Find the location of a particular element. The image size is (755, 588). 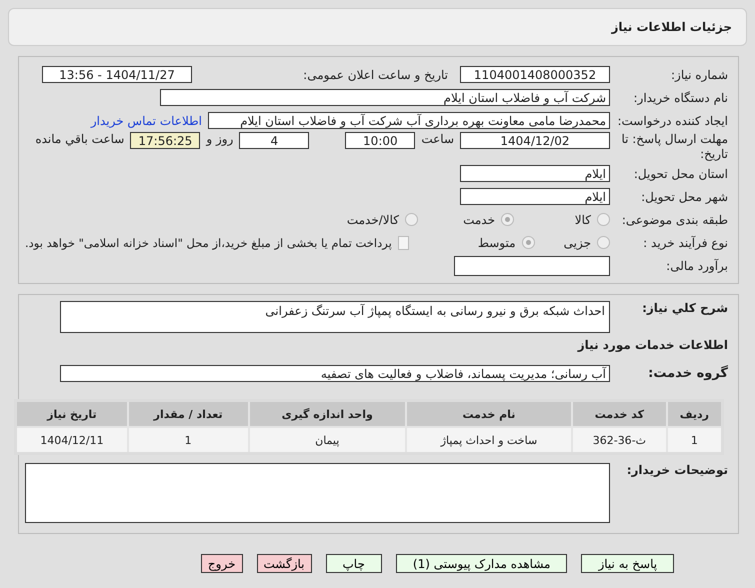

checkbox is located at coordinates (404, 243).